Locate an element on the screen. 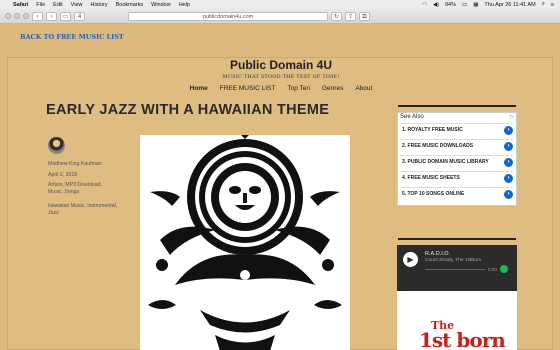  menu-app-safari: Safari is located at coordinates (20, 5).